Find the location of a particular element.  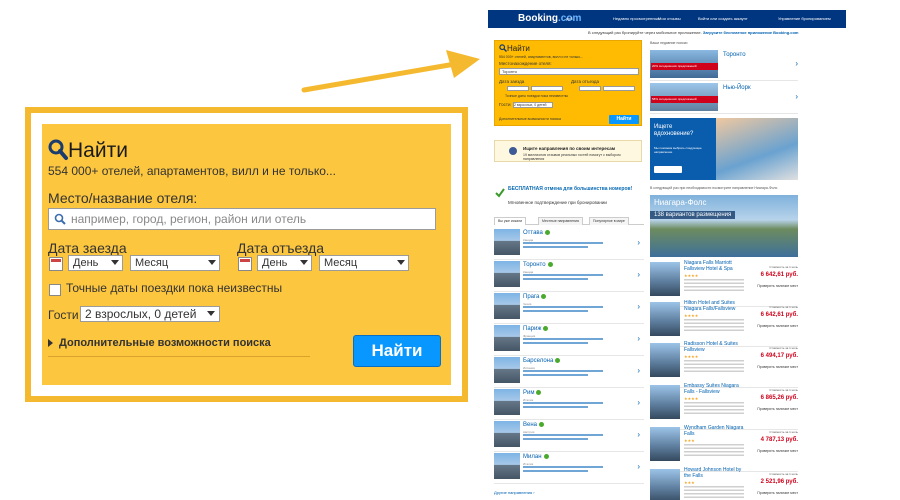

more-destinations-link: Другие направления › is located at coordinates (514, 492).